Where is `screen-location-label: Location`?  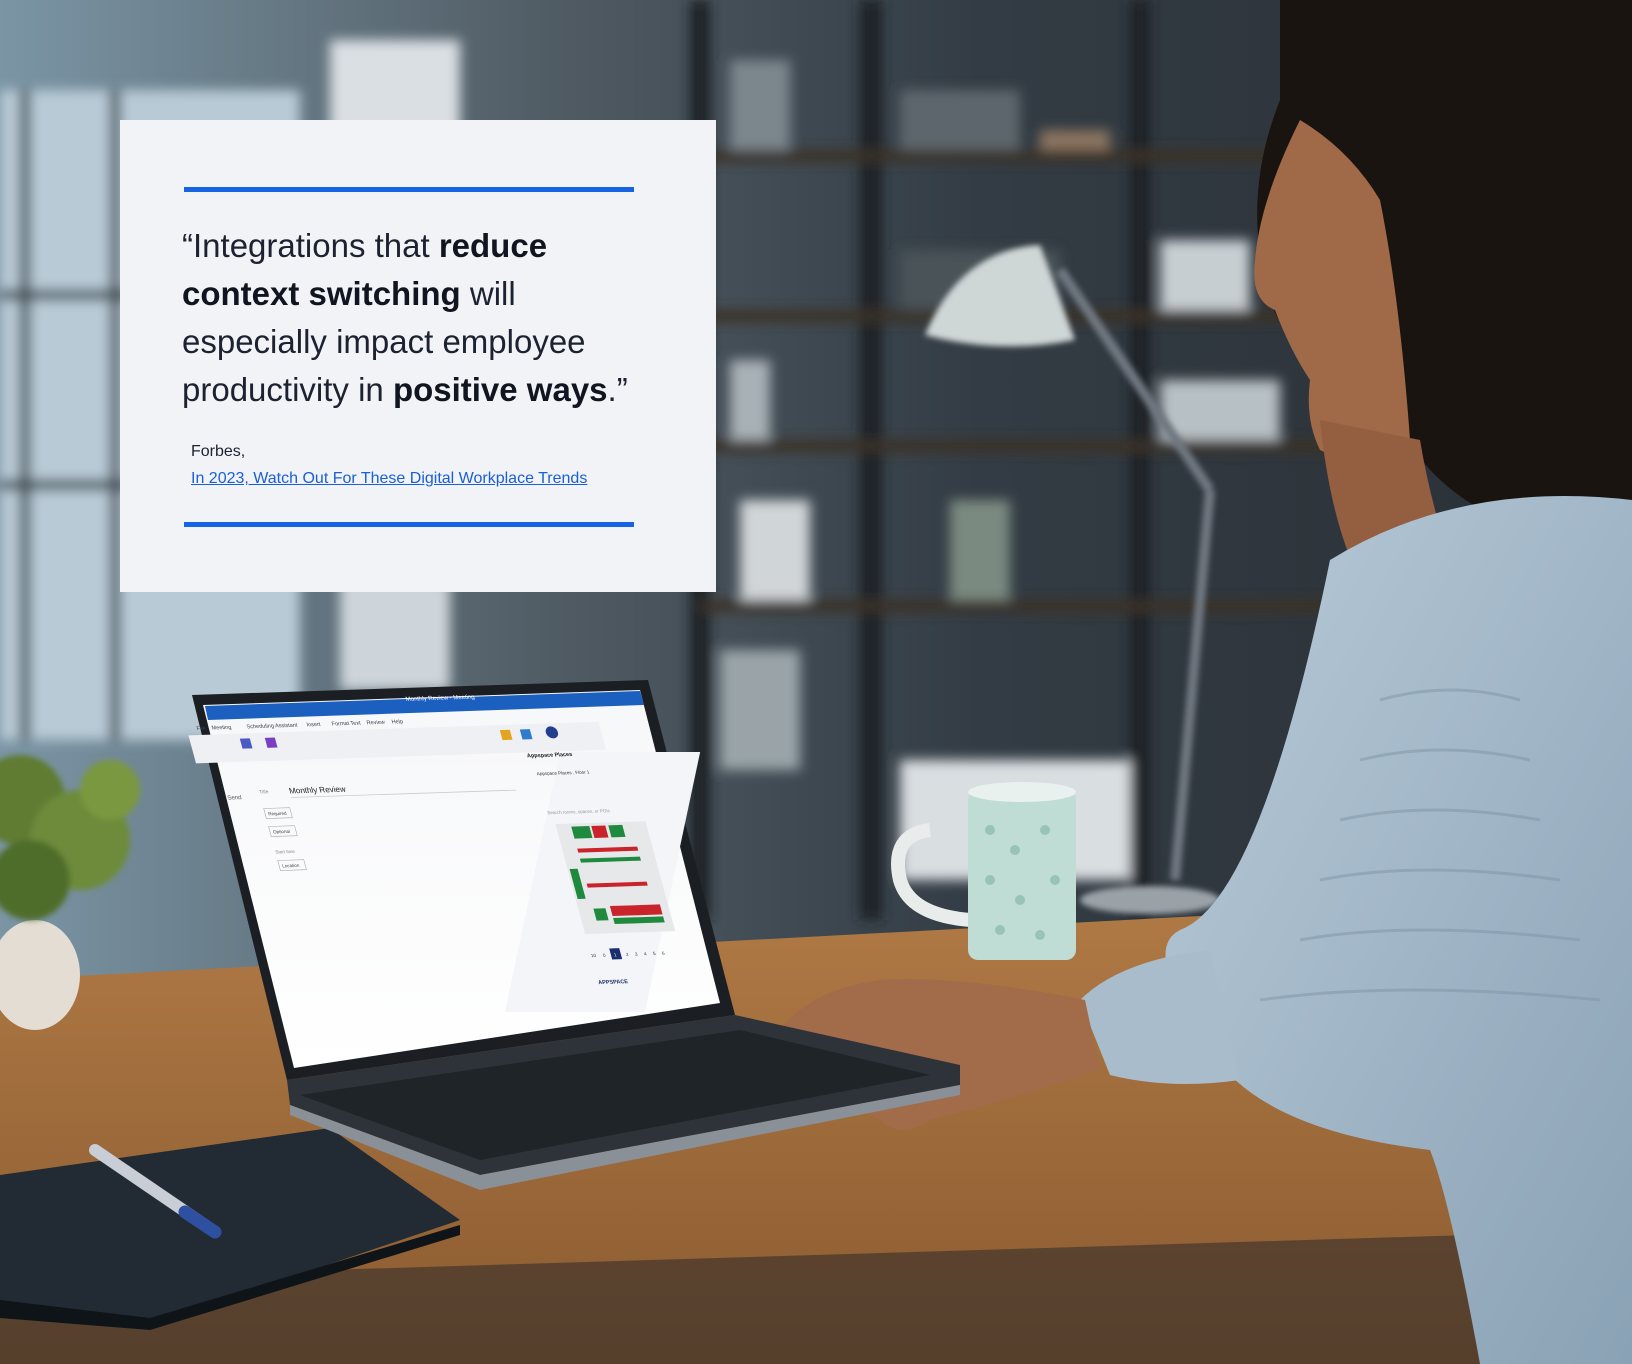 screen-location-label: Location is located at coordinates (291, 865).